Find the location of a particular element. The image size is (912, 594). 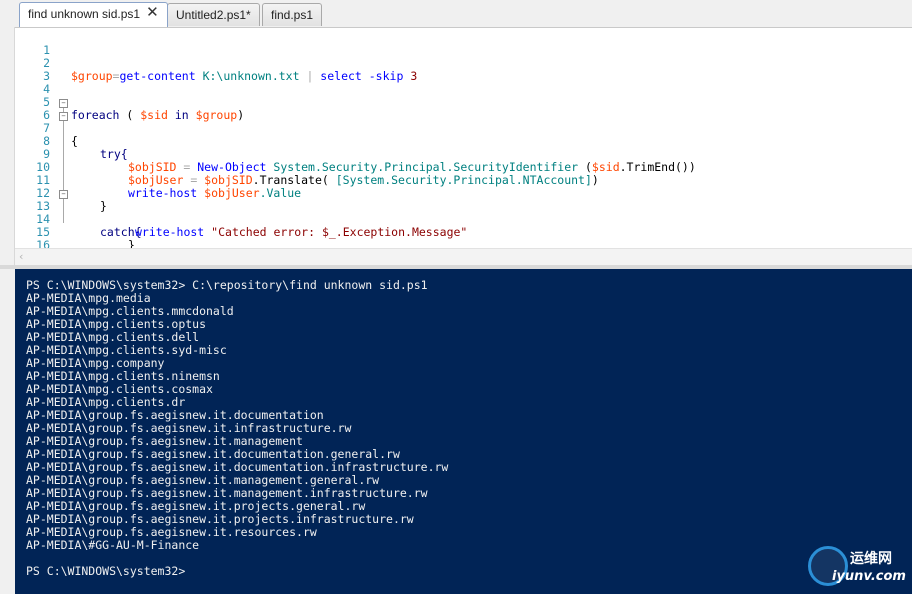

code-line-7: 7 − try{ is located at coordinates (71, 135).